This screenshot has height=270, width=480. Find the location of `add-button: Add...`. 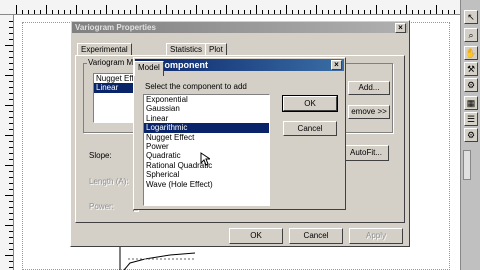

add-button: Add... is located at coordinates (369, 88).